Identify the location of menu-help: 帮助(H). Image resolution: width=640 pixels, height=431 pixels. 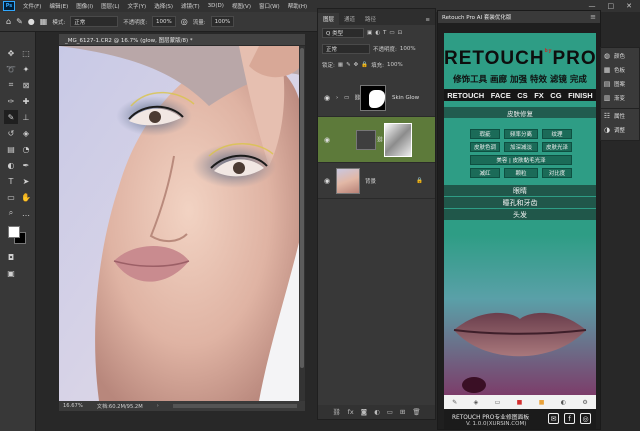
(297, 6).